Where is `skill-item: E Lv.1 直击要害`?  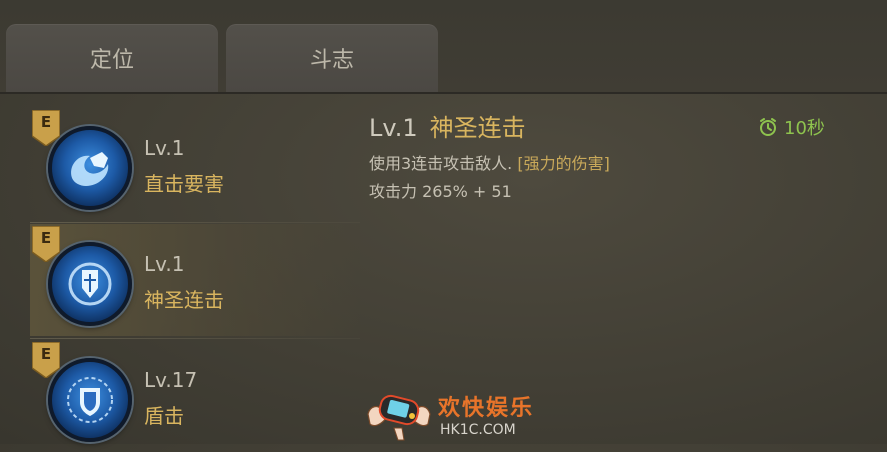 skill-item: E Lv.1 直击要害 is located at coordinates (195, 164).